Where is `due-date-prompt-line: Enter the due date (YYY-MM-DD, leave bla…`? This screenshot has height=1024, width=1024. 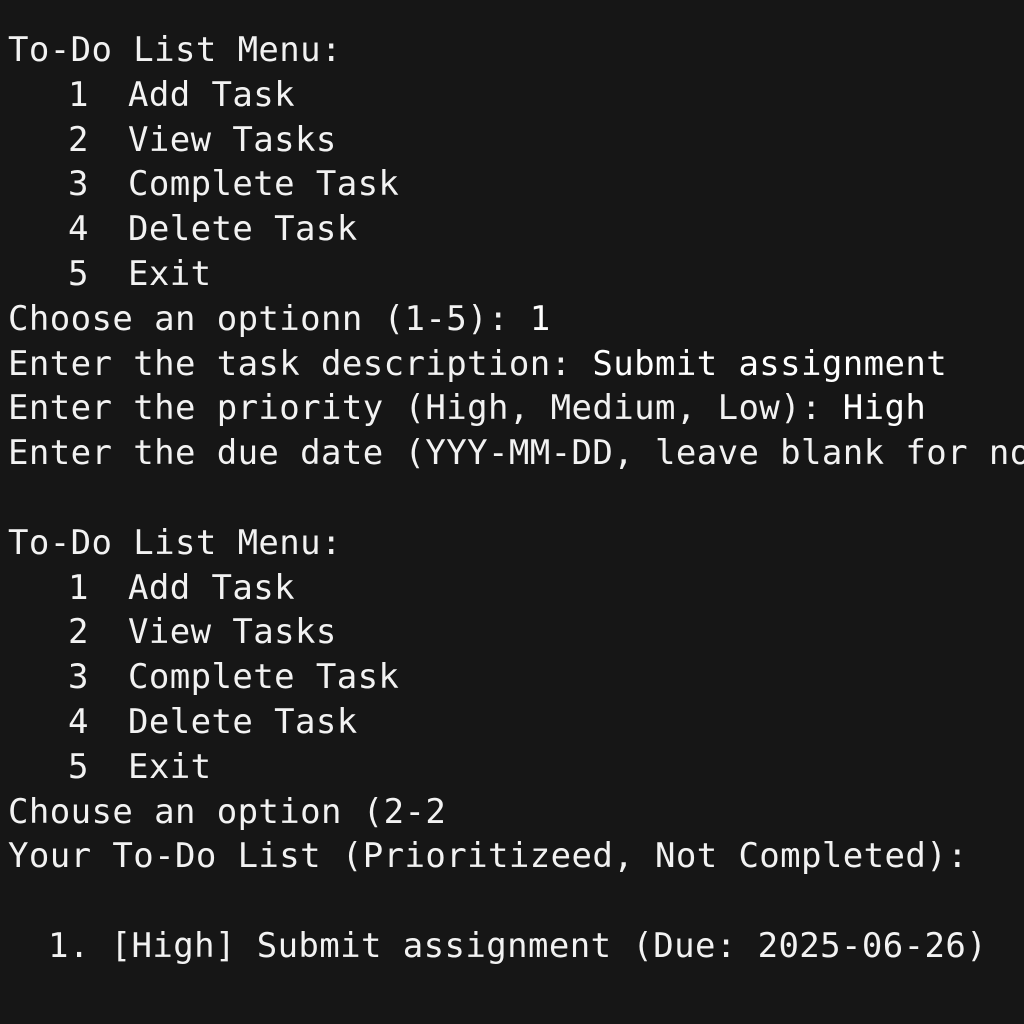
due-date-prompt-line: Enter the due date (YYY-MM-DD, leave bla… is located at coordinates (516, 453).